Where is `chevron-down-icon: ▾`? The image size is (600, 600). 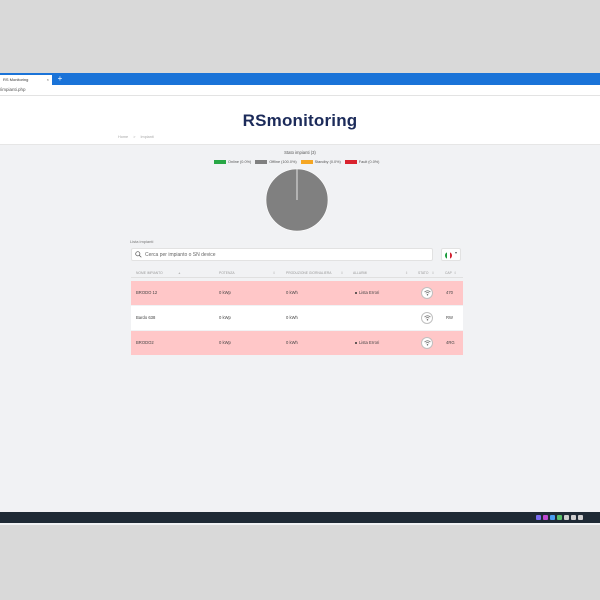 chevron-down-icon: ▾ is located at coordinates (456, 252).